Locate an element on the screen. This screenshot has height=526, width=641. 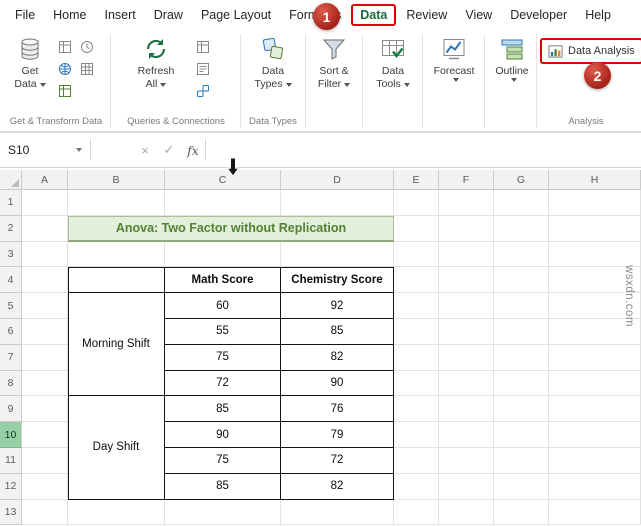
data-cell: 55 is located at coordinates (223, 331).